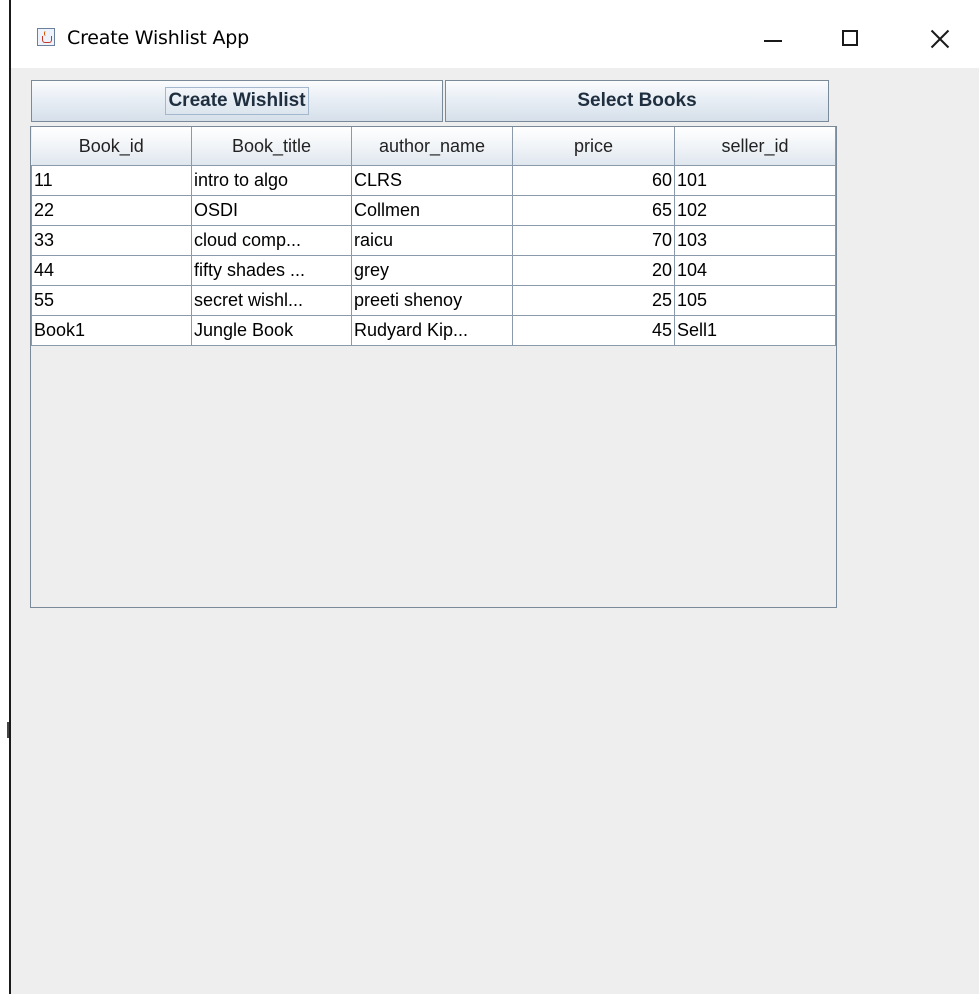  What do you see at coordinates (111, 146) in the screenshot?
I see `column-header-book-id: Book_id` at bounding box center [111, 146].